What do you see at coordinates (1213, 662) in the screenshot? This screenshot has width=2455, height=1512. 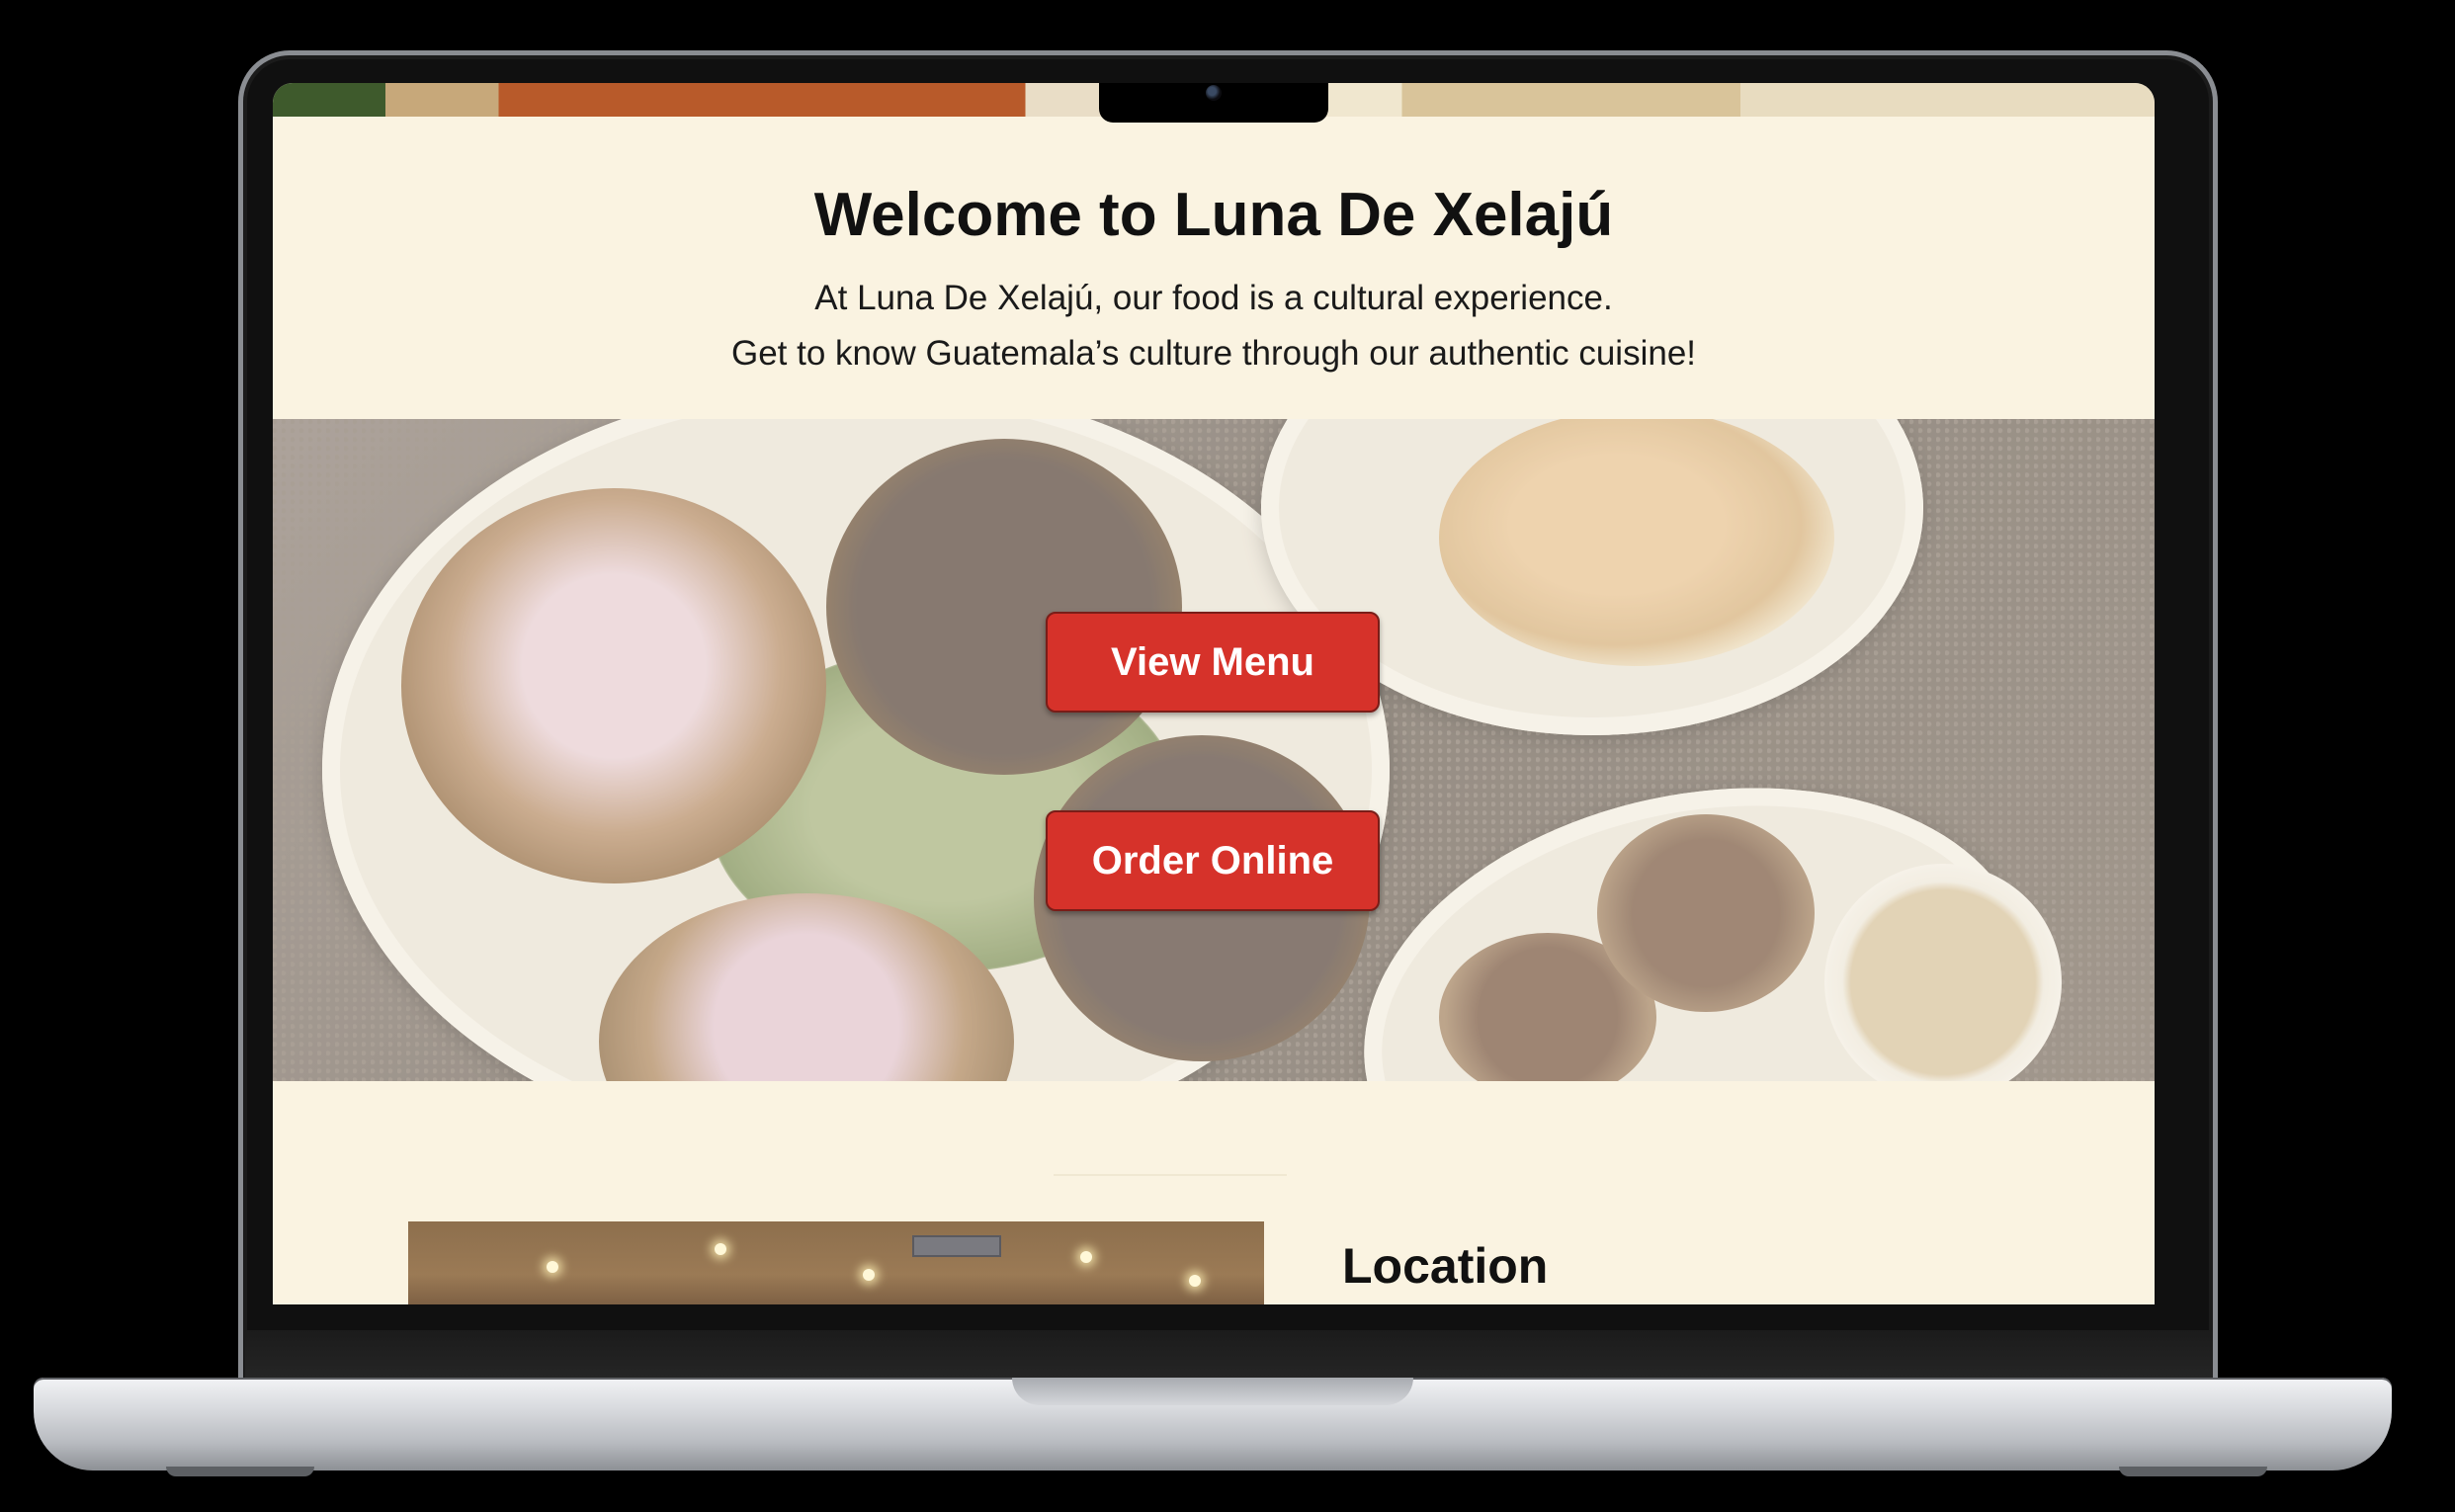 I see `view-menu-button: View Menu` at bounding box center [1213, 662].